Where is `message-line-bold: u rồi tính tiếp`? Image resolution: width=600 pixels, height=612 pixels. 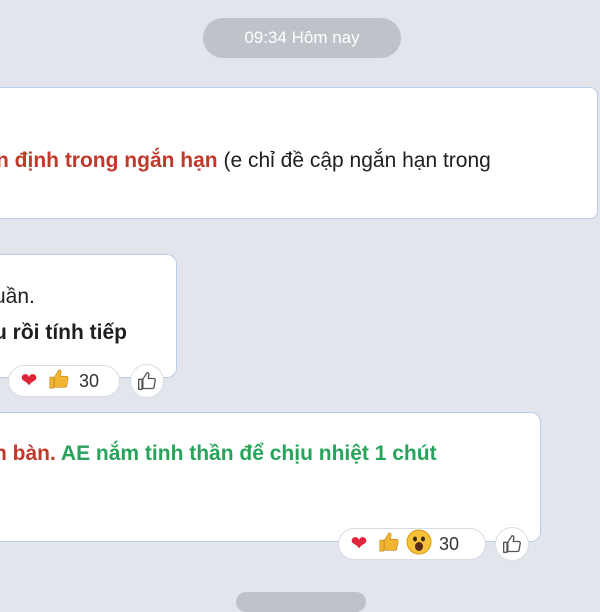
message-line-bold: u rồi tính tiếp is located at coordinates (63, 332).